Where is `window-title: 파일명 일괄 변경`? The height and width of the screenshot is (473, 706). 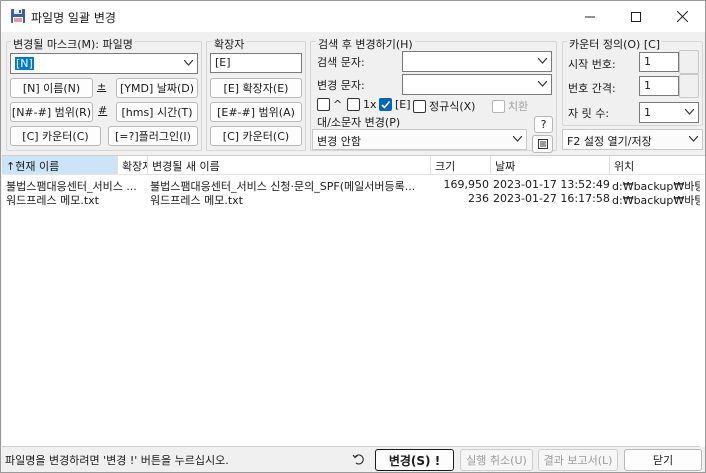 window-title: 파일명 일괄 변경 is located at coordinates (73, 18).